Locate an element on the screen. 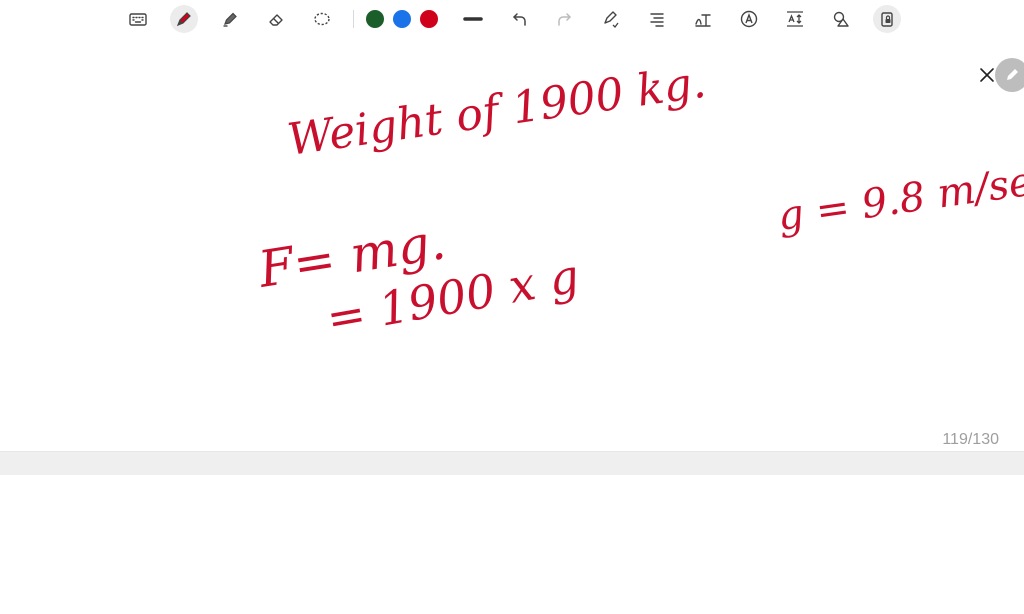 Image resolution: width=1024 pixels, height=614 pixels. edit-fab-button is located at coordinates (1009, 75).